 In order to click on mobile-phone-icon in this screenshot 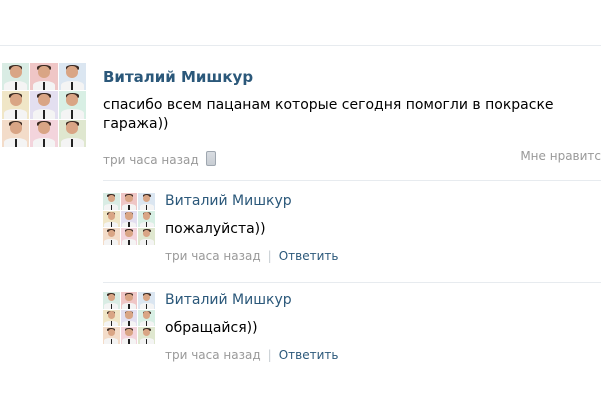, I will do `click(210, 158)`.